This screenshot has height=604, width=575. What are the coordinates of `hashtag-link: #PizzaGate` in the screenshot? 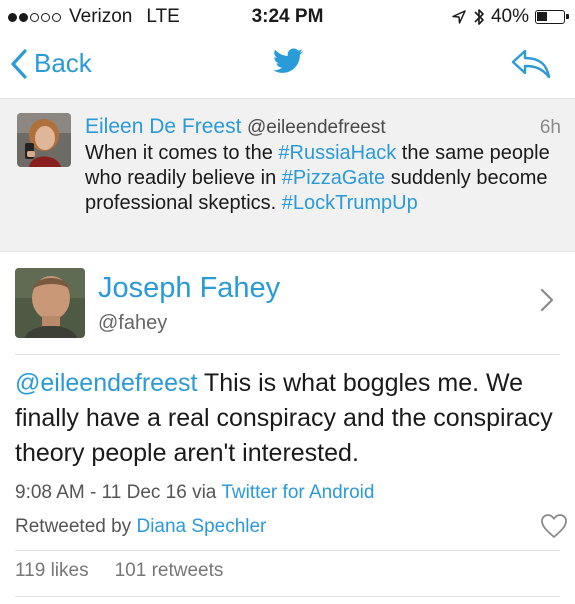 It's located at (333, 178).